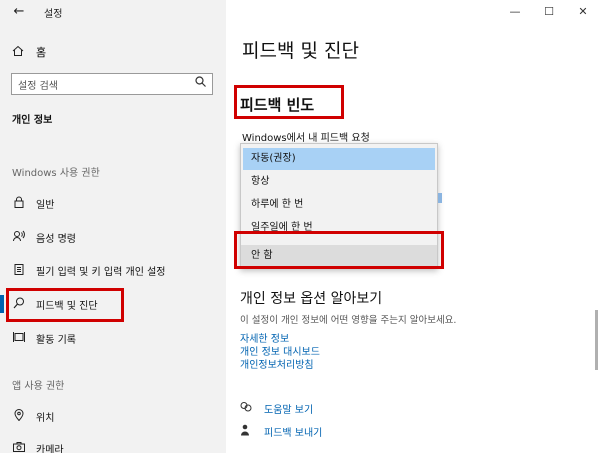 The width and height of the screenshot is (600, 453). I want to click on app-permissions-header: 앱 사용 권한, so click(38, 386).